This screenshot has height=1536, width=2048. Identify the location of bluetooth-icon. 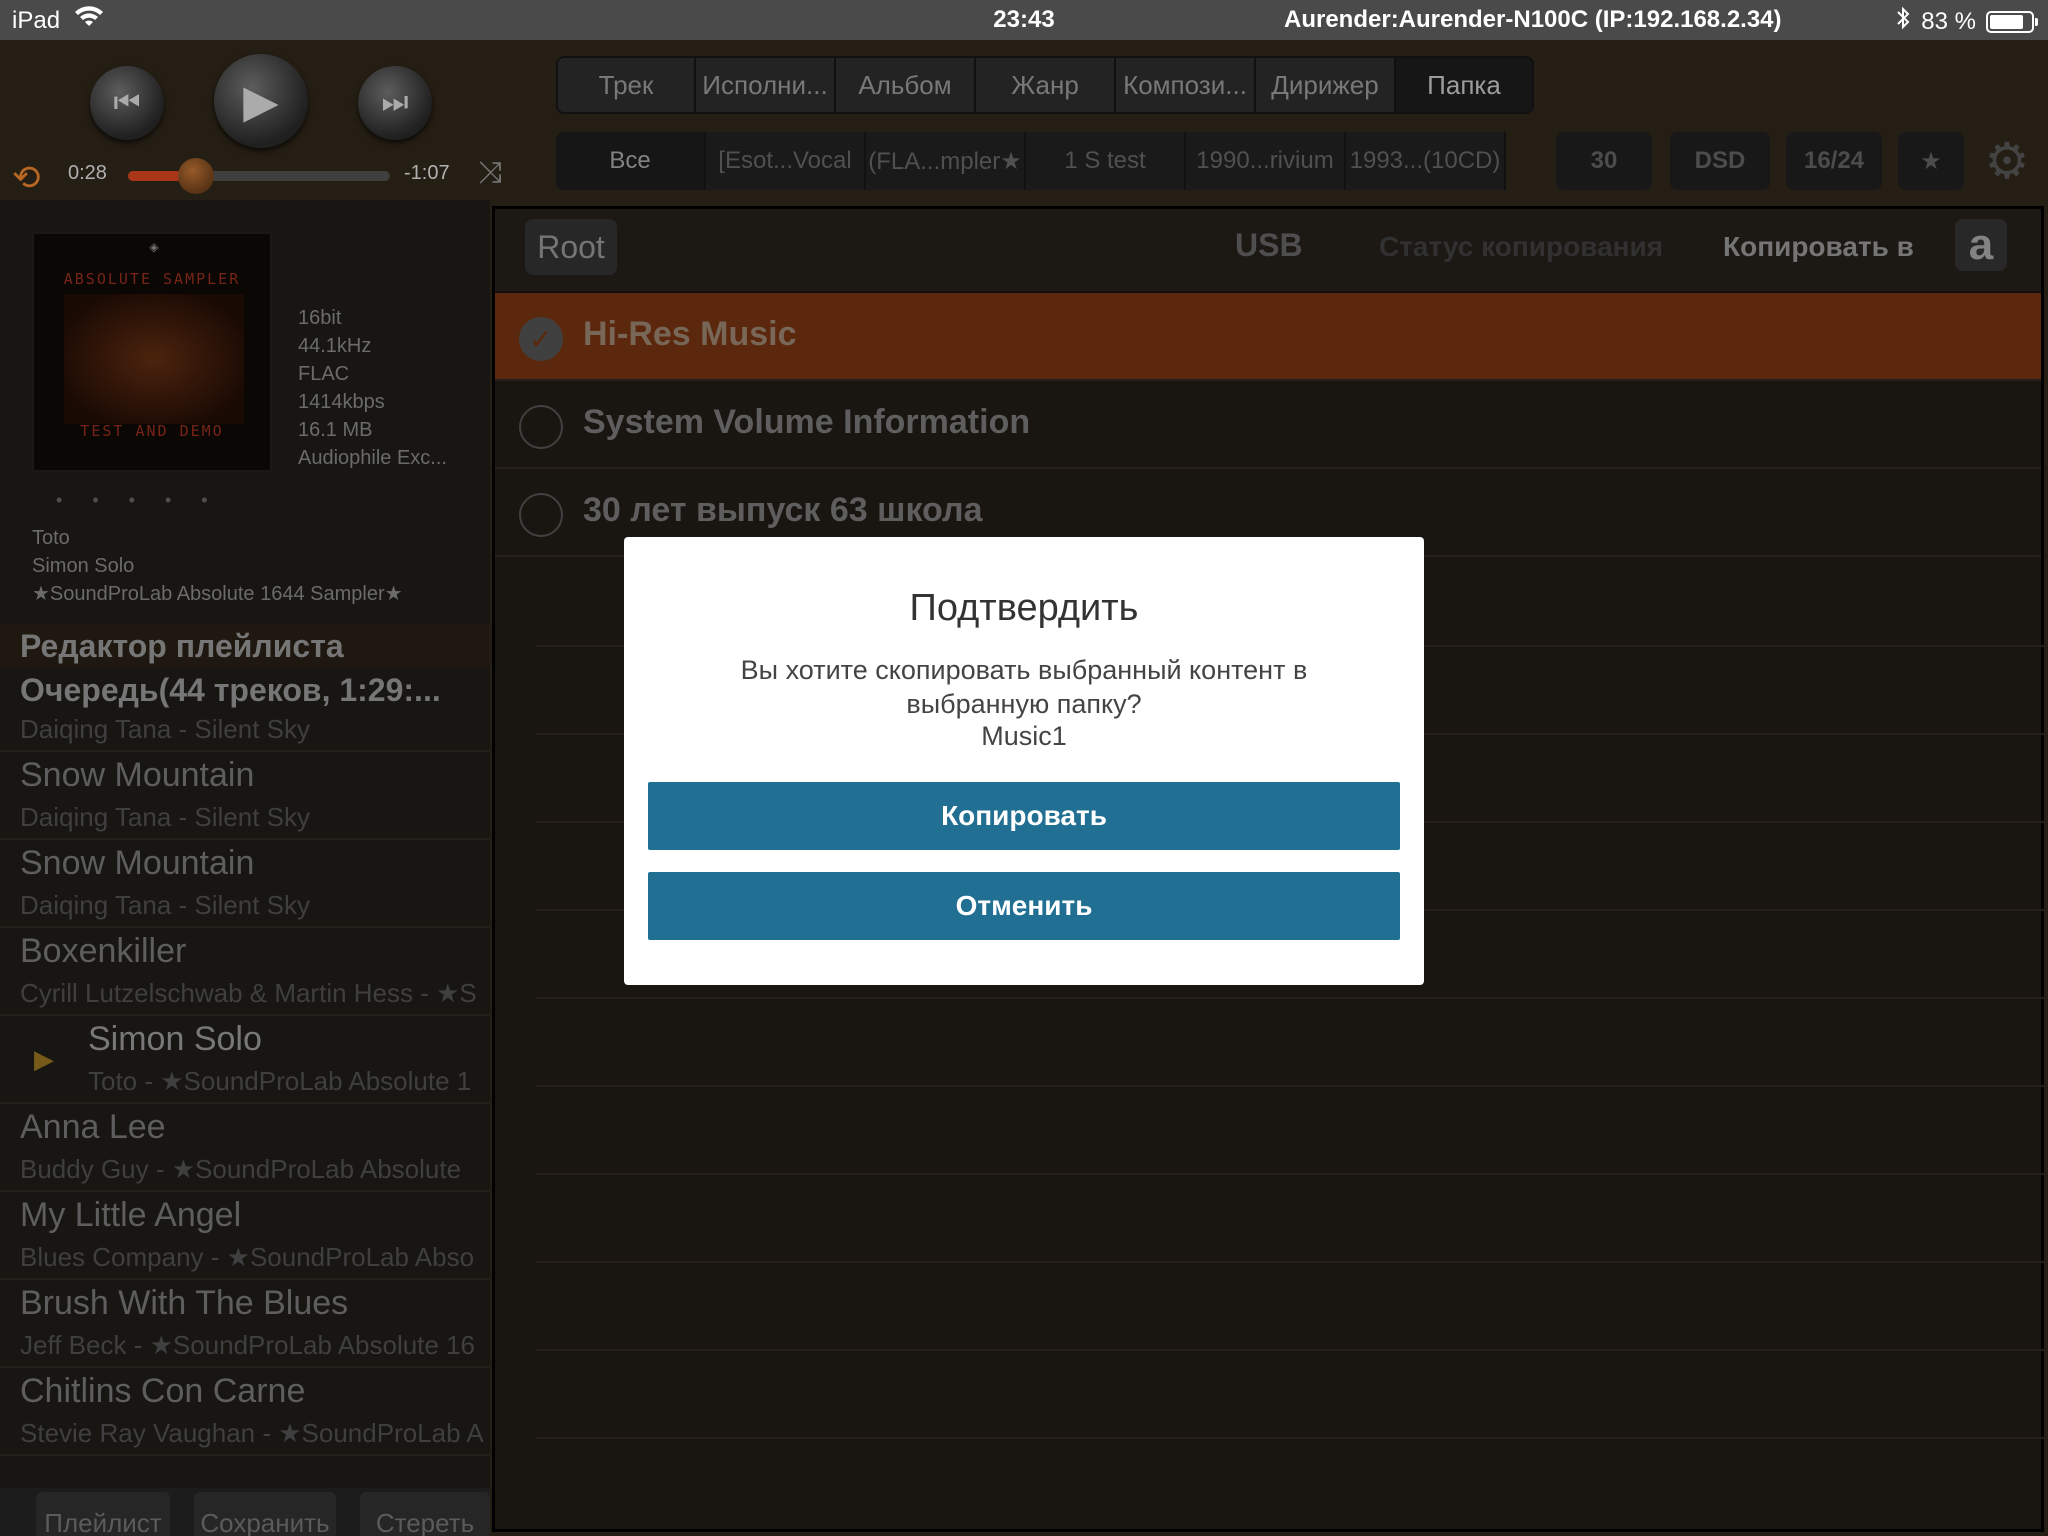
(1903, 21).